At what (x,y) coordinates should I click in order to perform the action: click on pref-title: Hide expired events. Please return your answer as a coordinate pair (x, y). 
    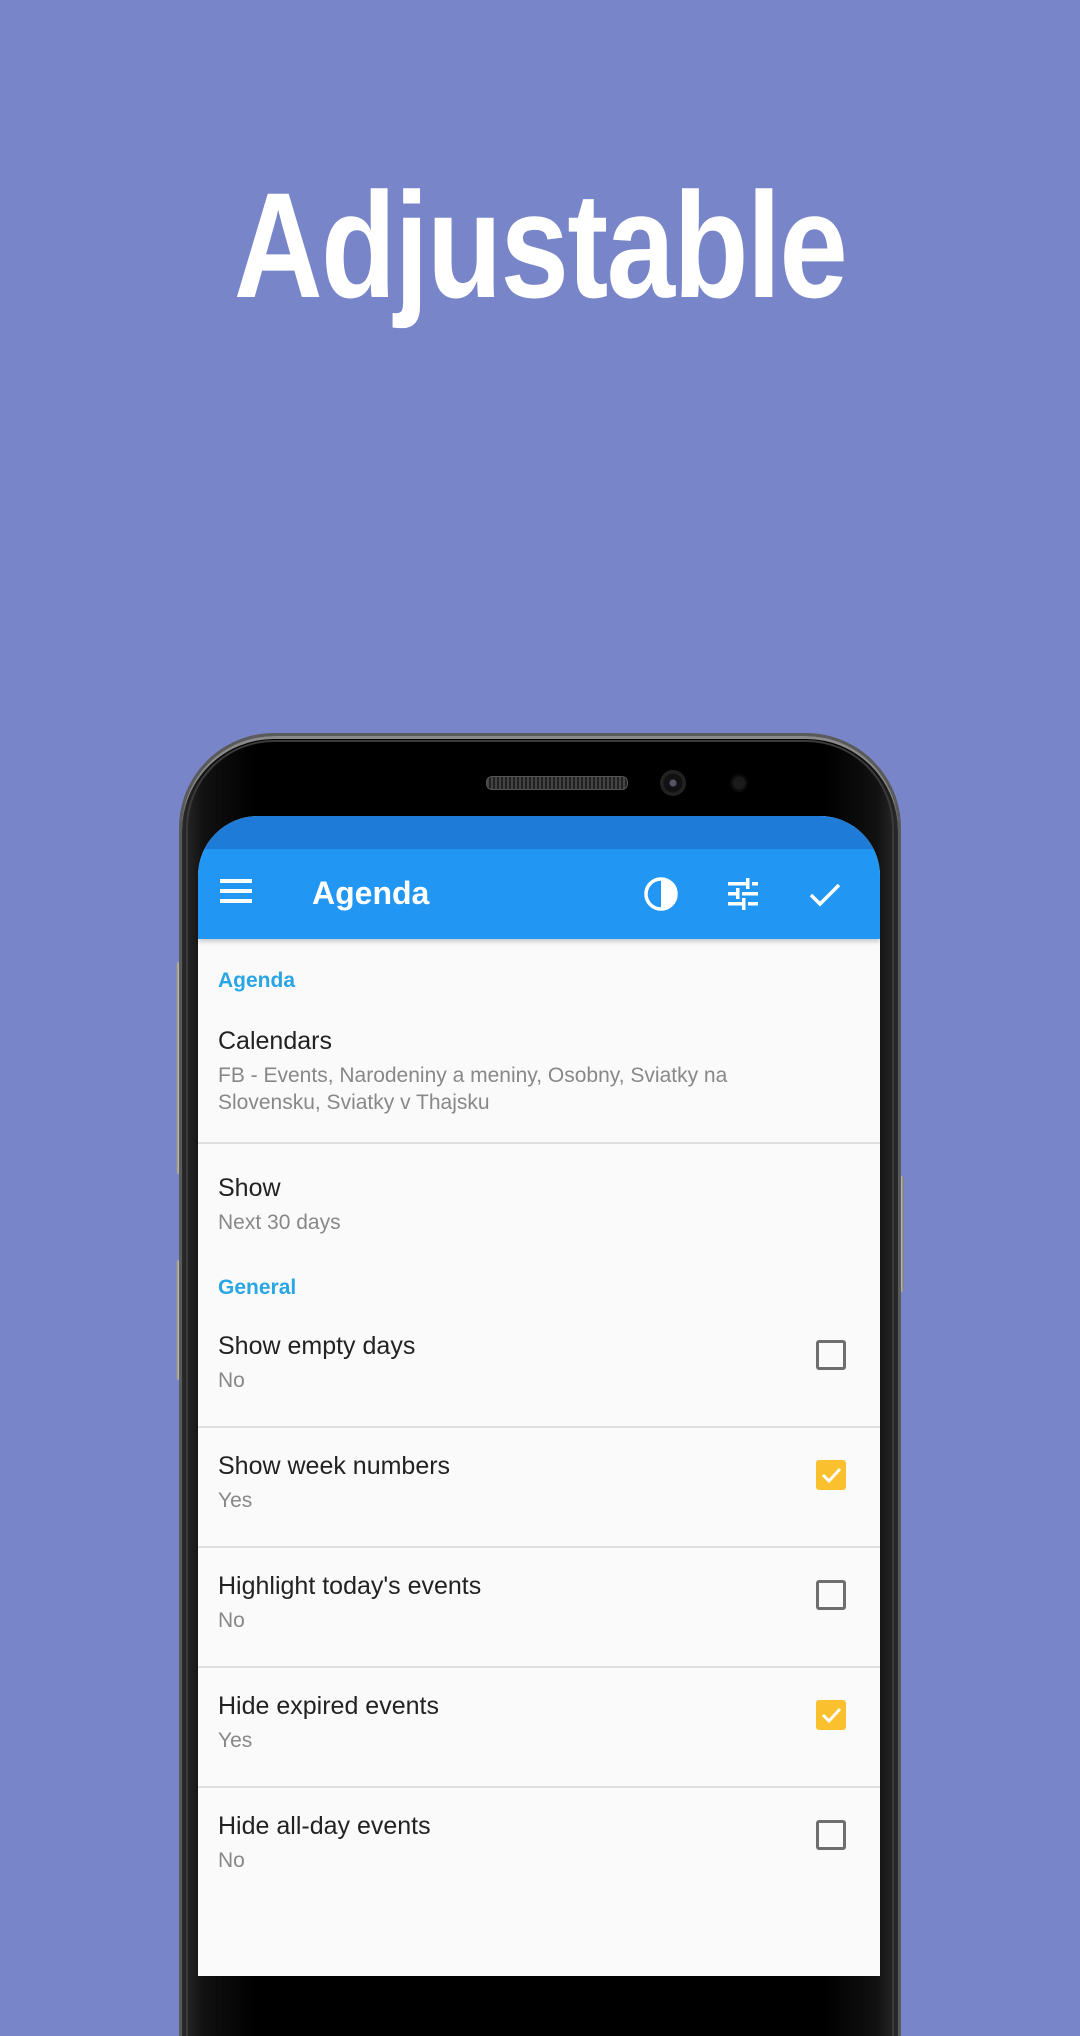
    Looking at the image, I should click on (328, 1706).